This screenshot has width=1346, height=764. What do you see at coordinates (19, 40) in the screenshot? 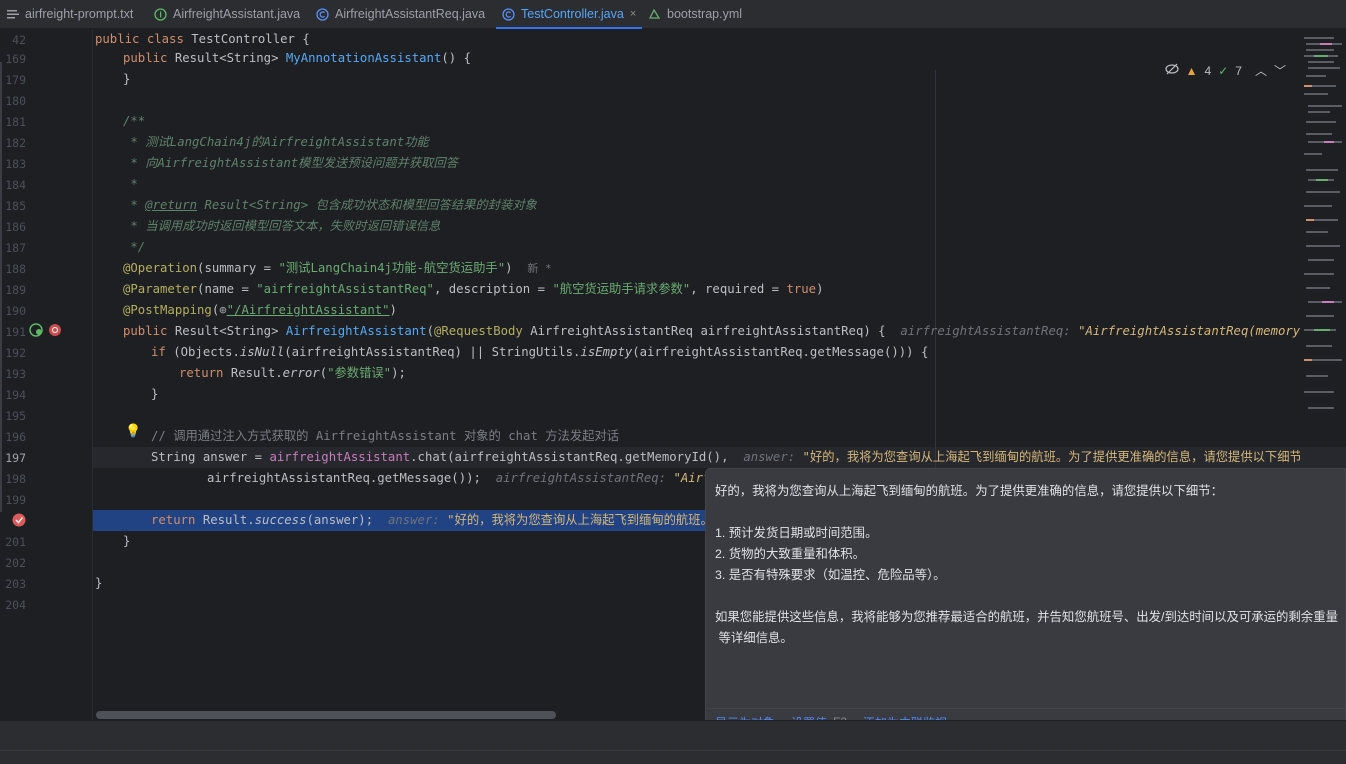
I see `line-number: 42` at bounding box center [19, 40].